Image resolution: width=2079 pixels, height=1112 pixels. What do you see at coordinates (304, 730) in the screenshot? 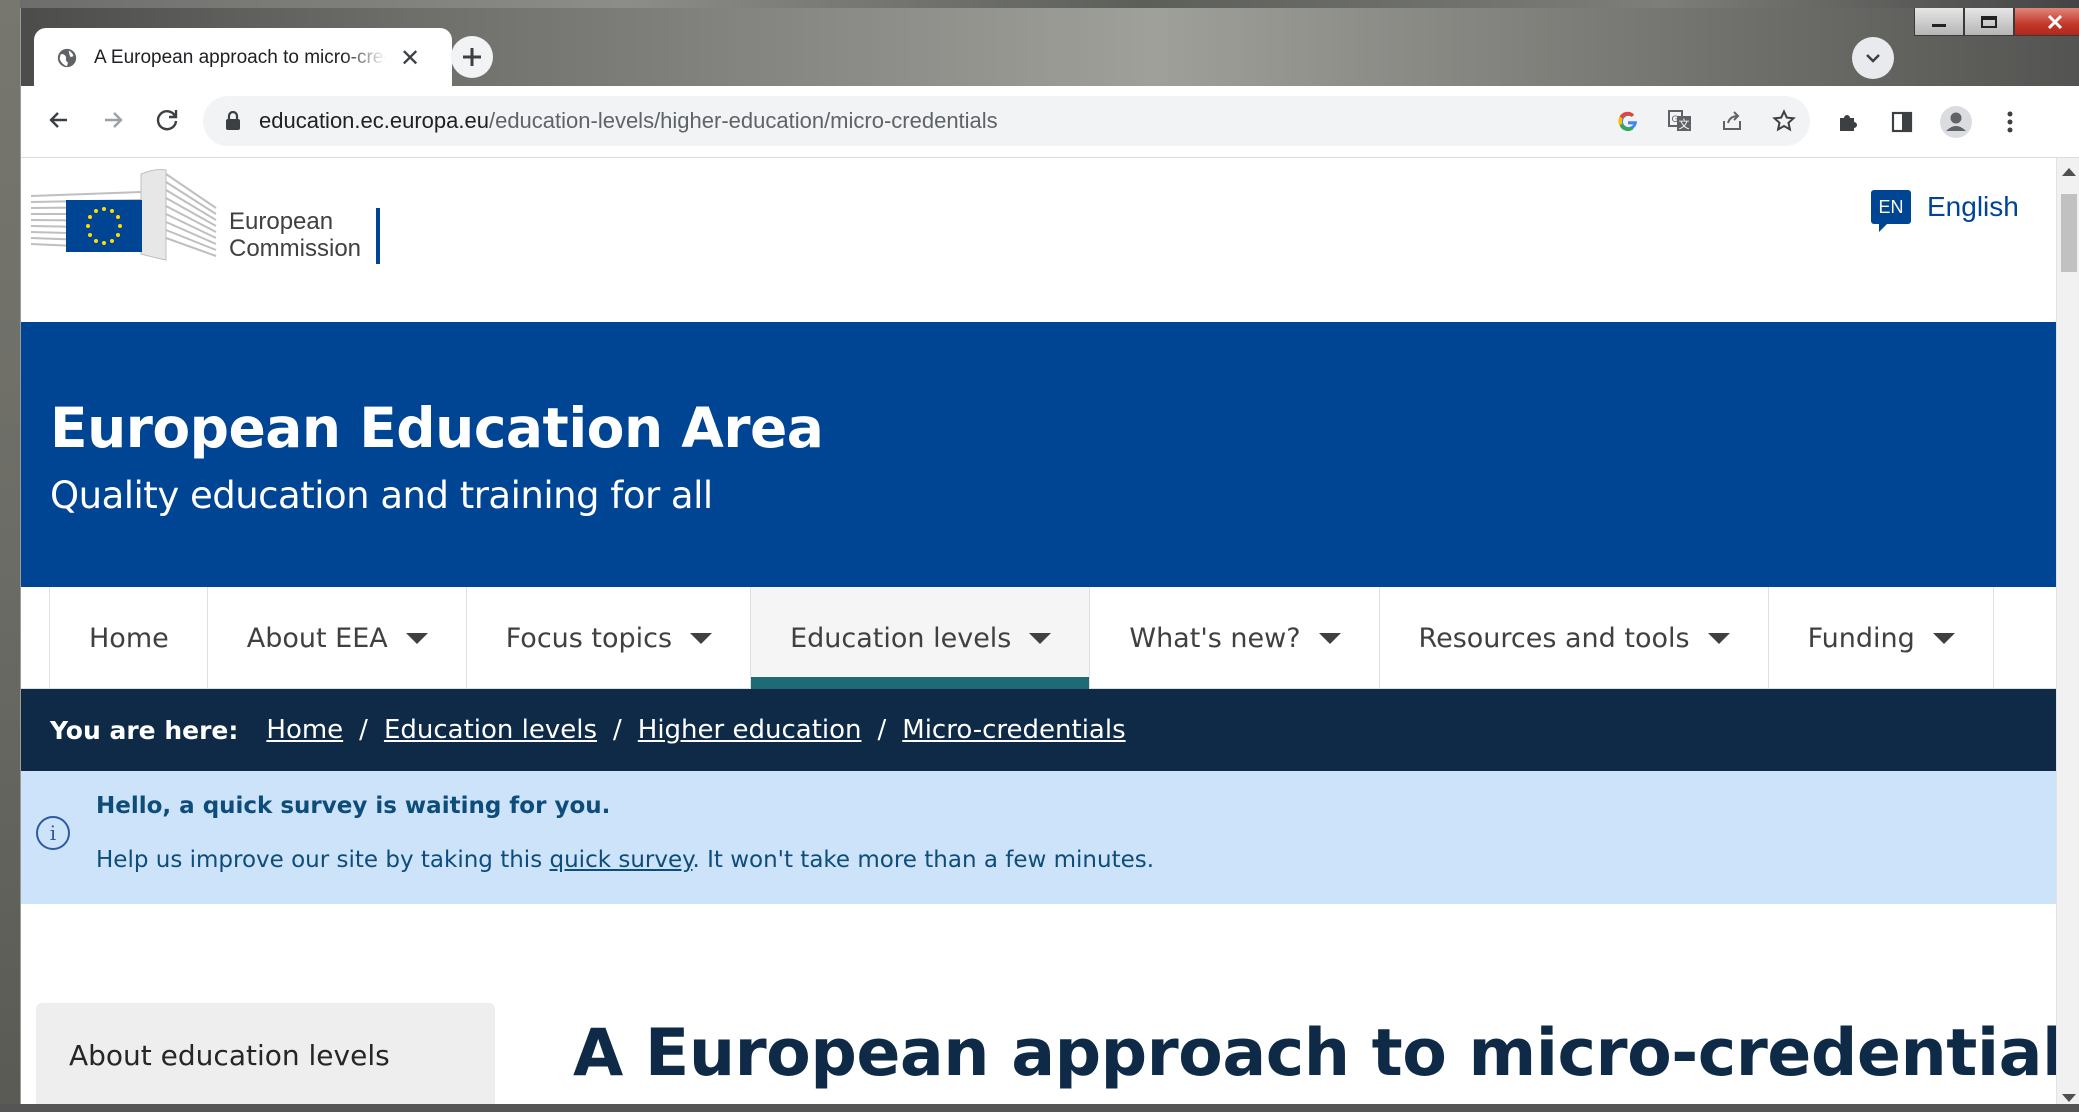
I see `breadcrumb-link-home: Home` at bounding box center [304, 730].